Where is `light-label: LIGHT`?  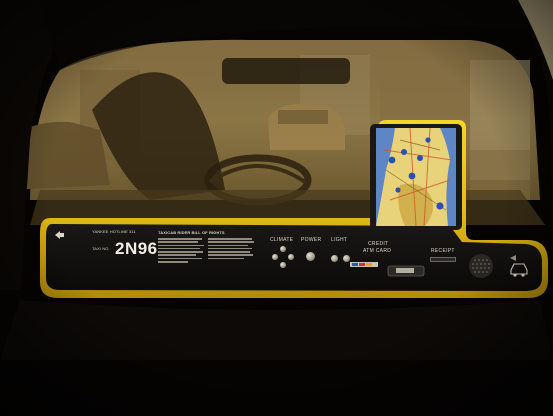
light-label: LIGHT is located at coordinates (339, 240).